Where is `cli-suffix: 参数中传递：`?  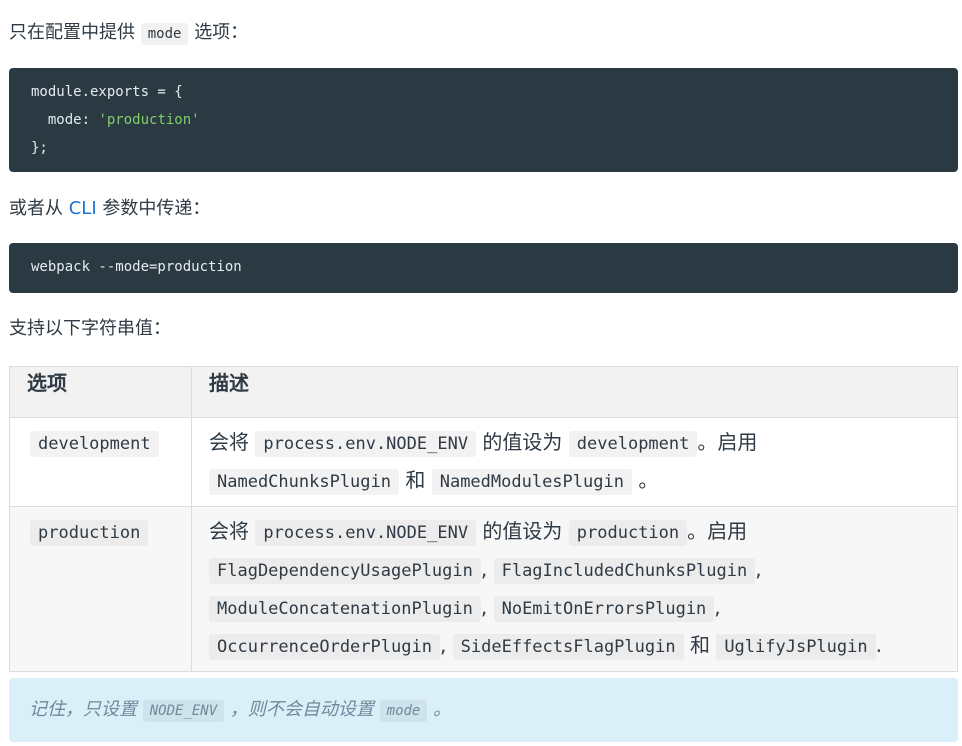 cli-suffix: 参数中传递： is located at coordinates (156, 208).